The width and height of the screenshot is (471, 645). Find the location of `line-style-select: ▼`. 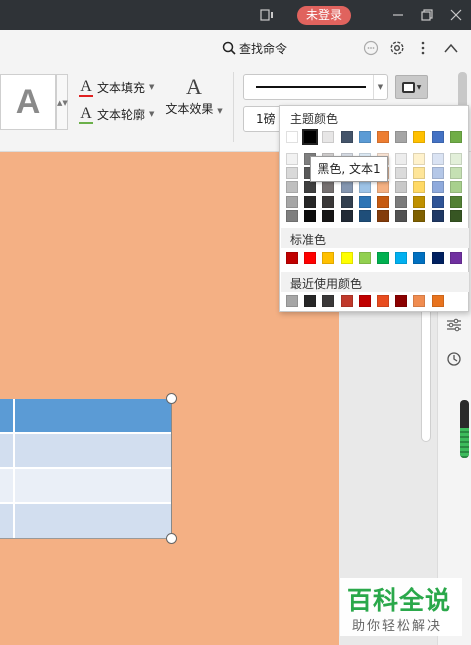

line-style-select: ▼ is located at coordinates (315, 87).